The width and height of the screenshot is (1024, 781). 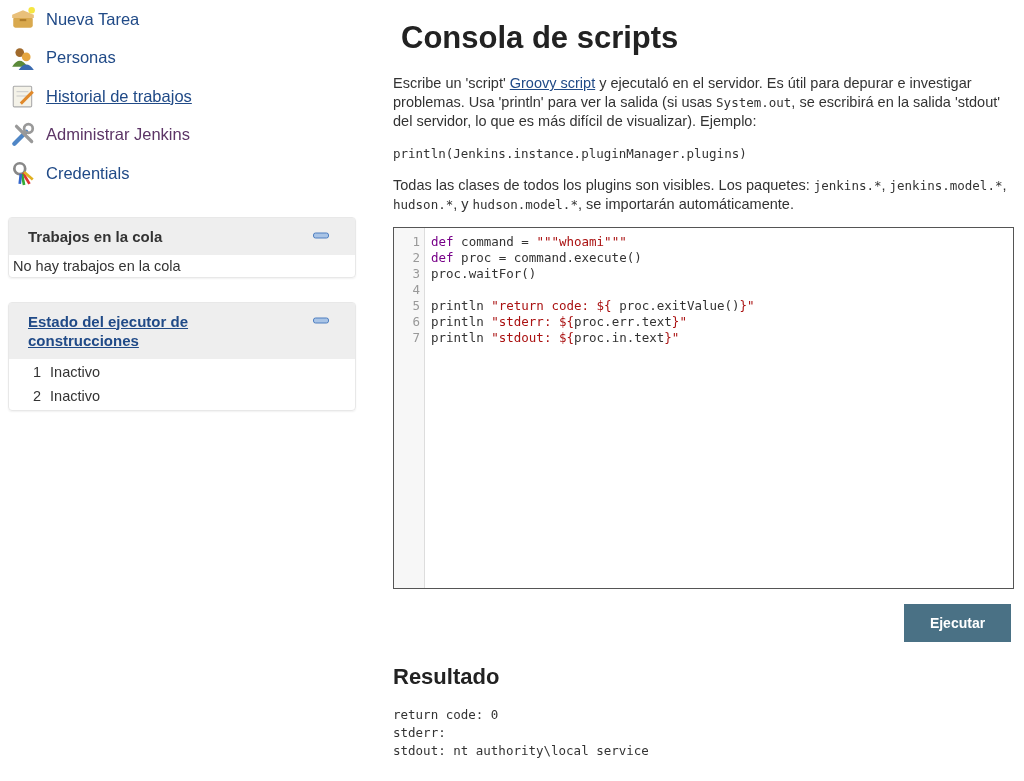 I want to click on task-link: Nueva Tarea, so click(x=93, y=19).